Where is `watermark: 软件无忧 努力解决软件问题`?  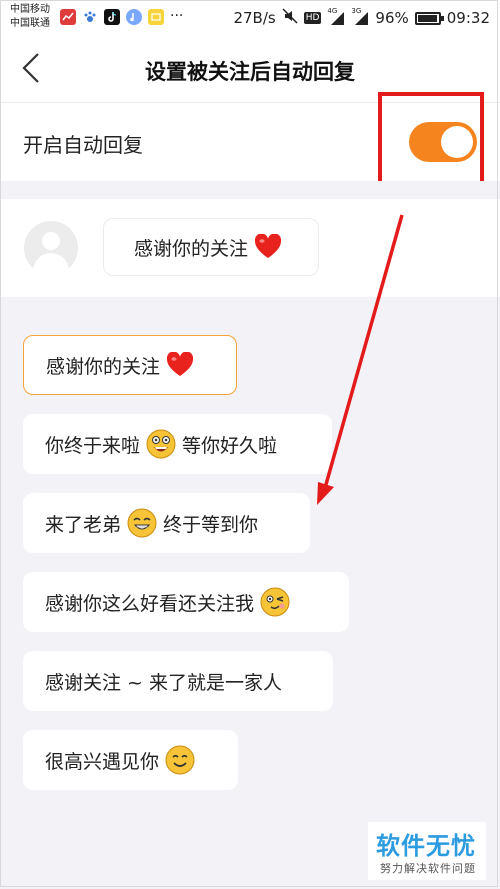
watermark: 软件无忧 努力解决软件问题 is located at coordinates (427, 851).